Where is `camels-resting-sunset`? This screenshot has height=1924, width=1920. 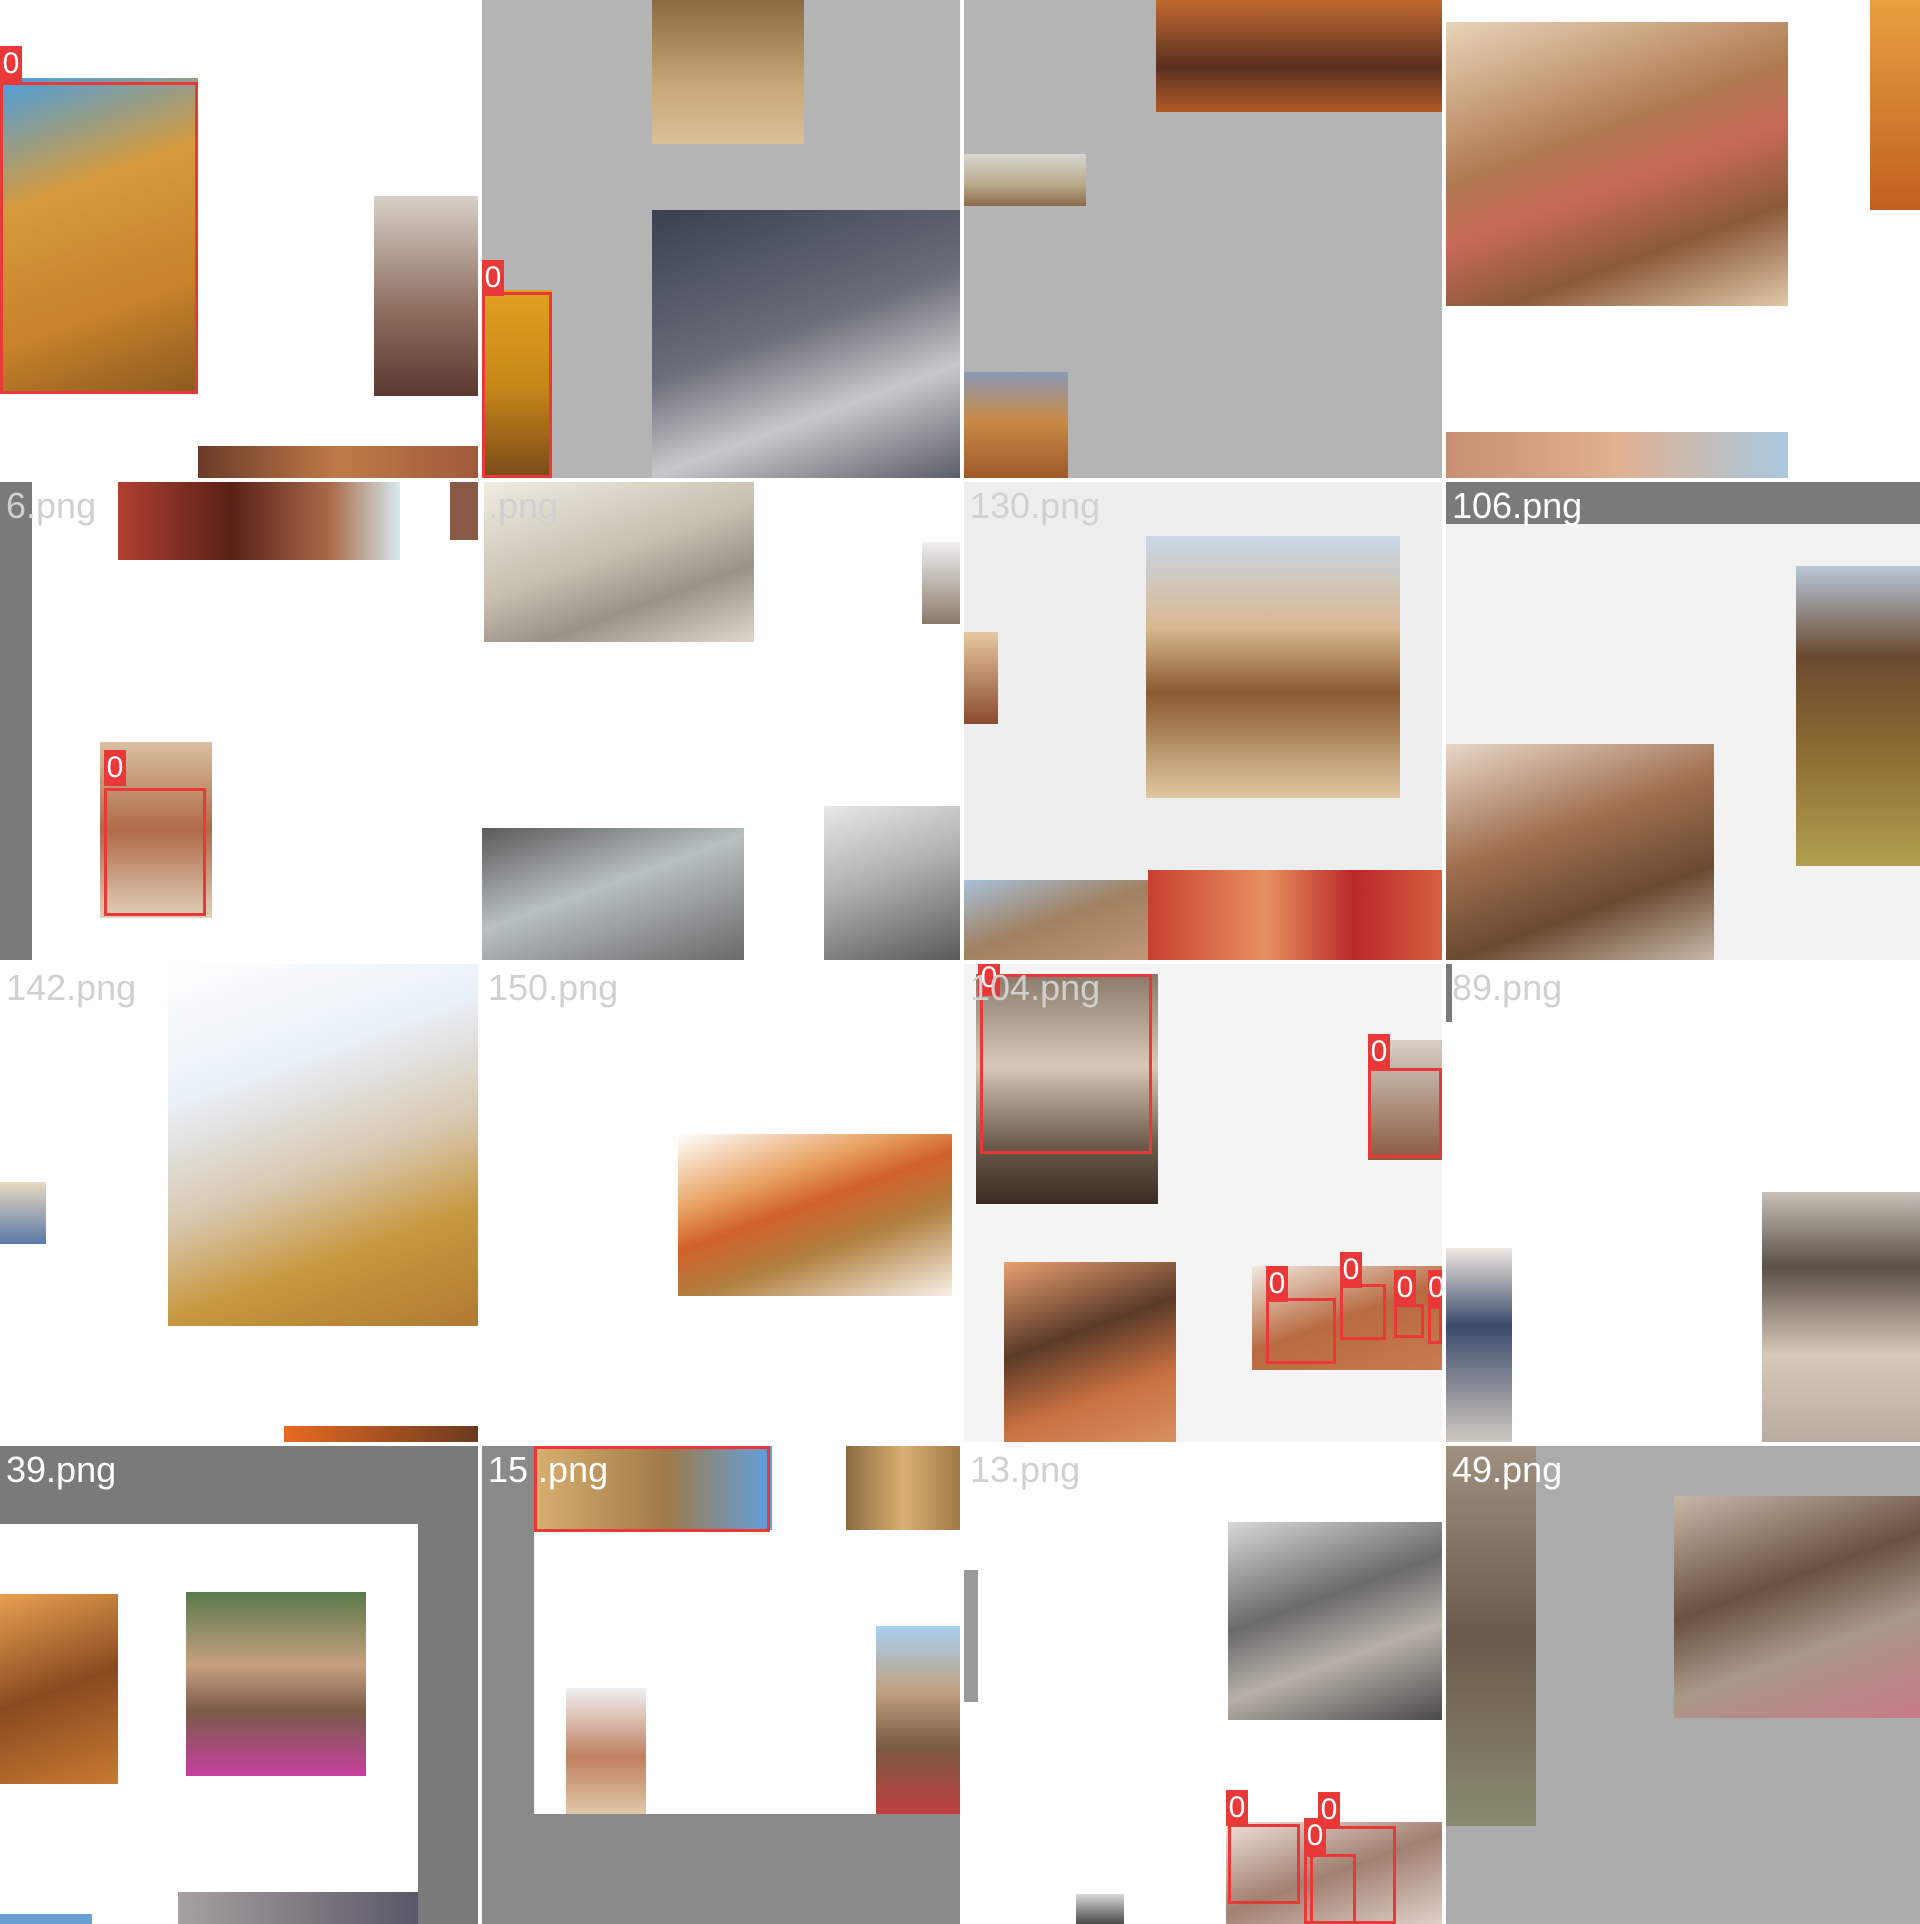 camels-resting-sunset is located at coordinates (1299, 56).